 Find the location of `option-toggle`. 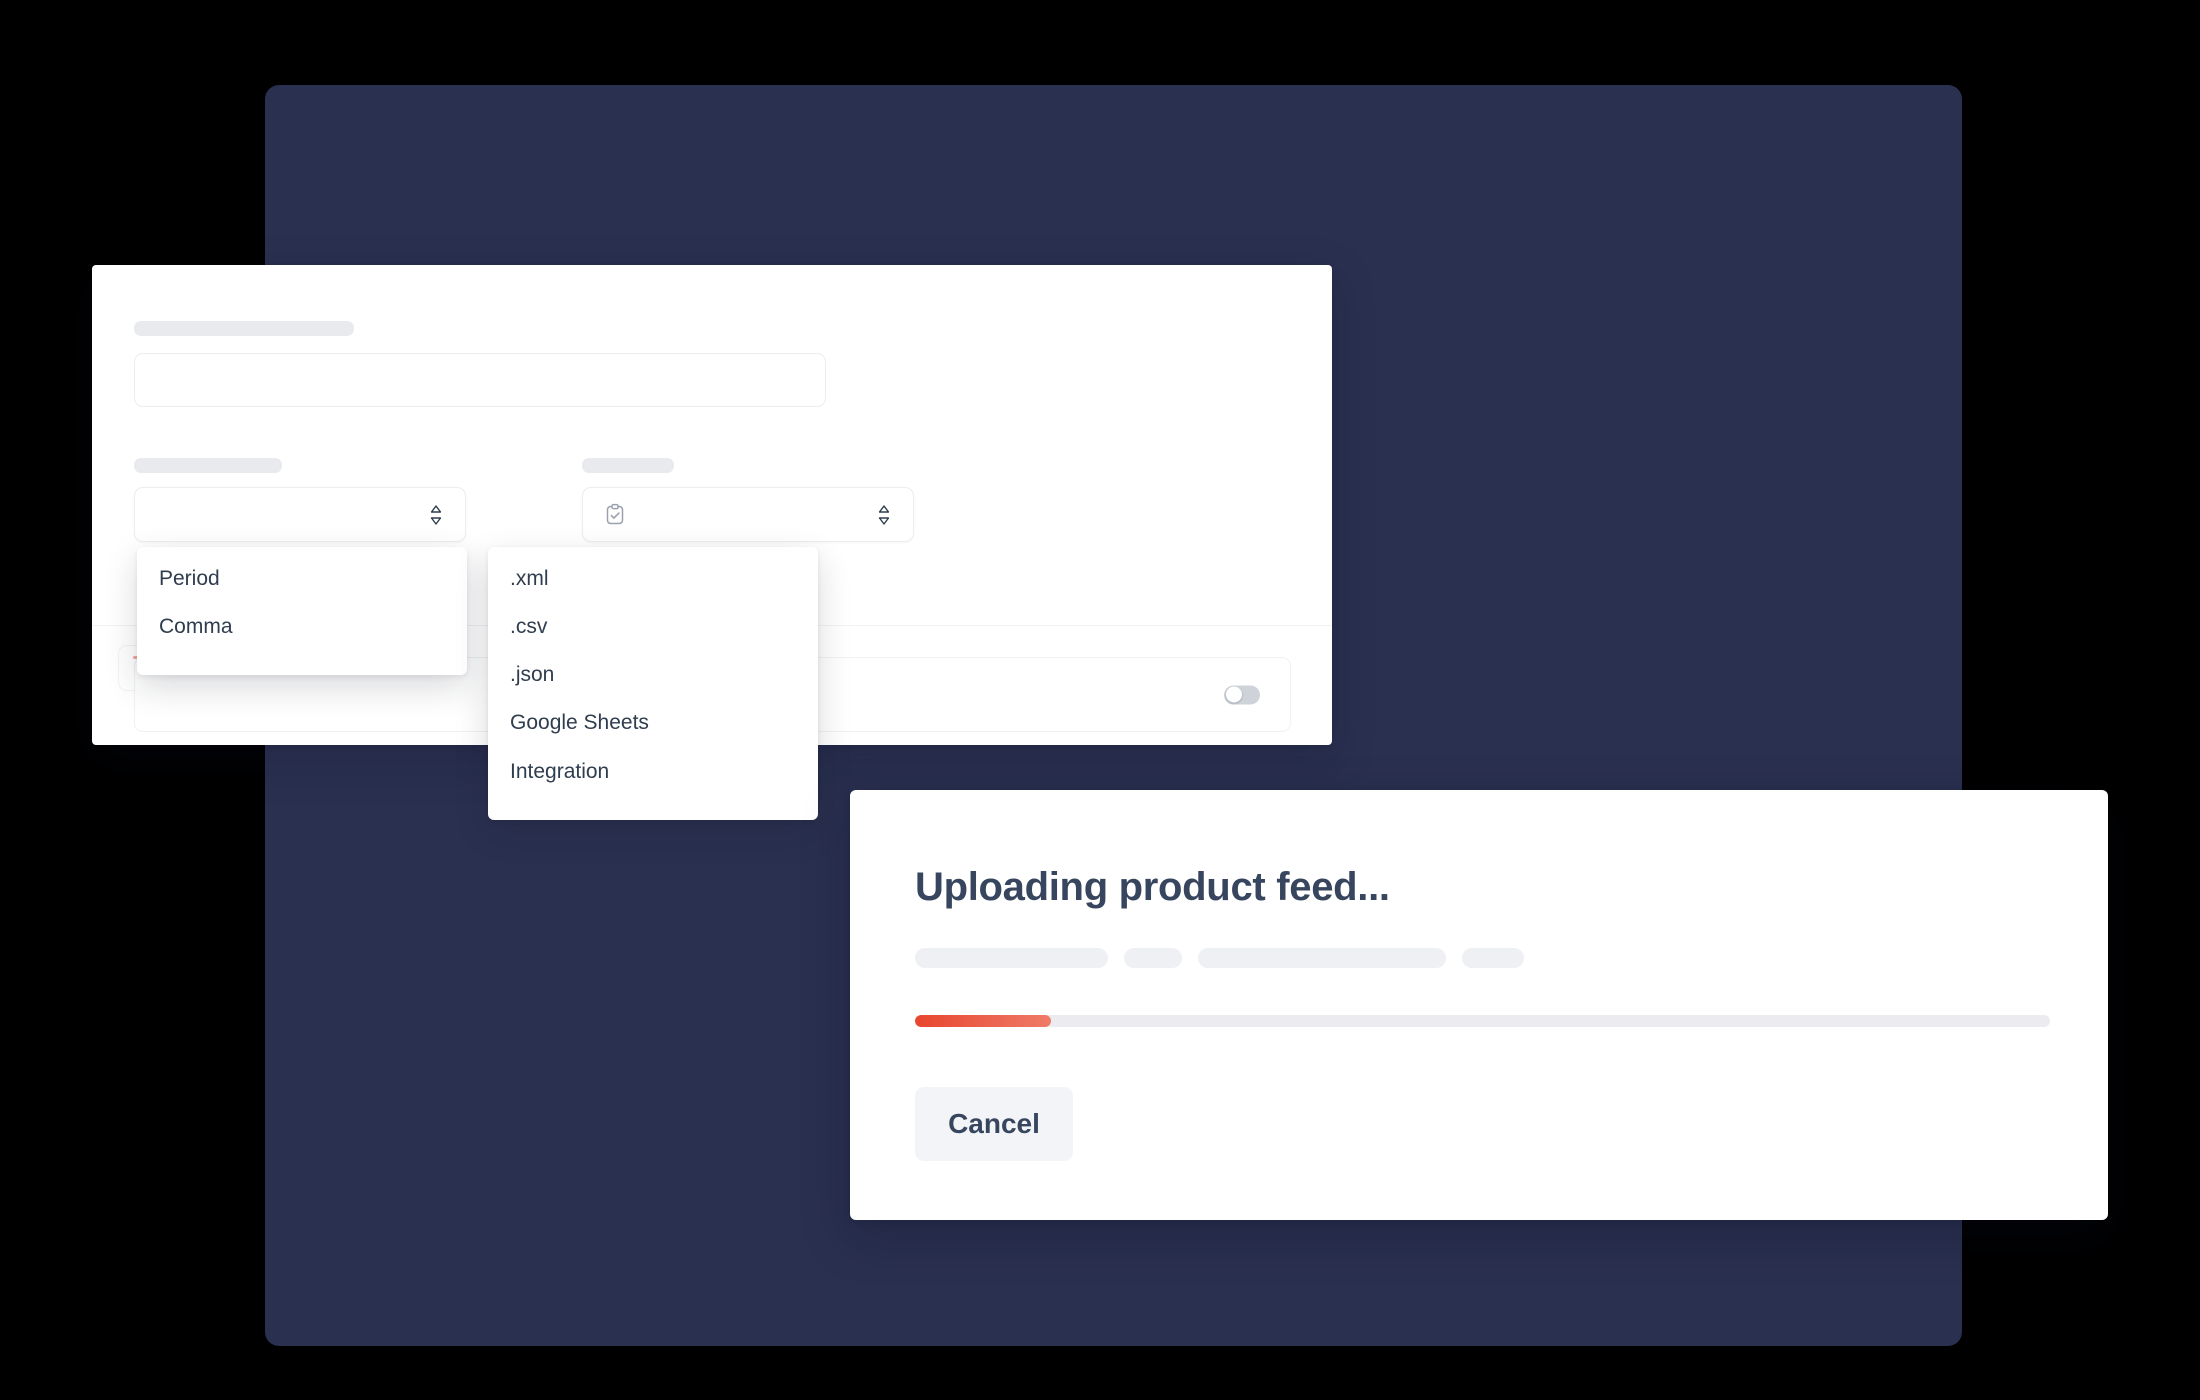

option-toggle is located at coordinates (1242, 694).